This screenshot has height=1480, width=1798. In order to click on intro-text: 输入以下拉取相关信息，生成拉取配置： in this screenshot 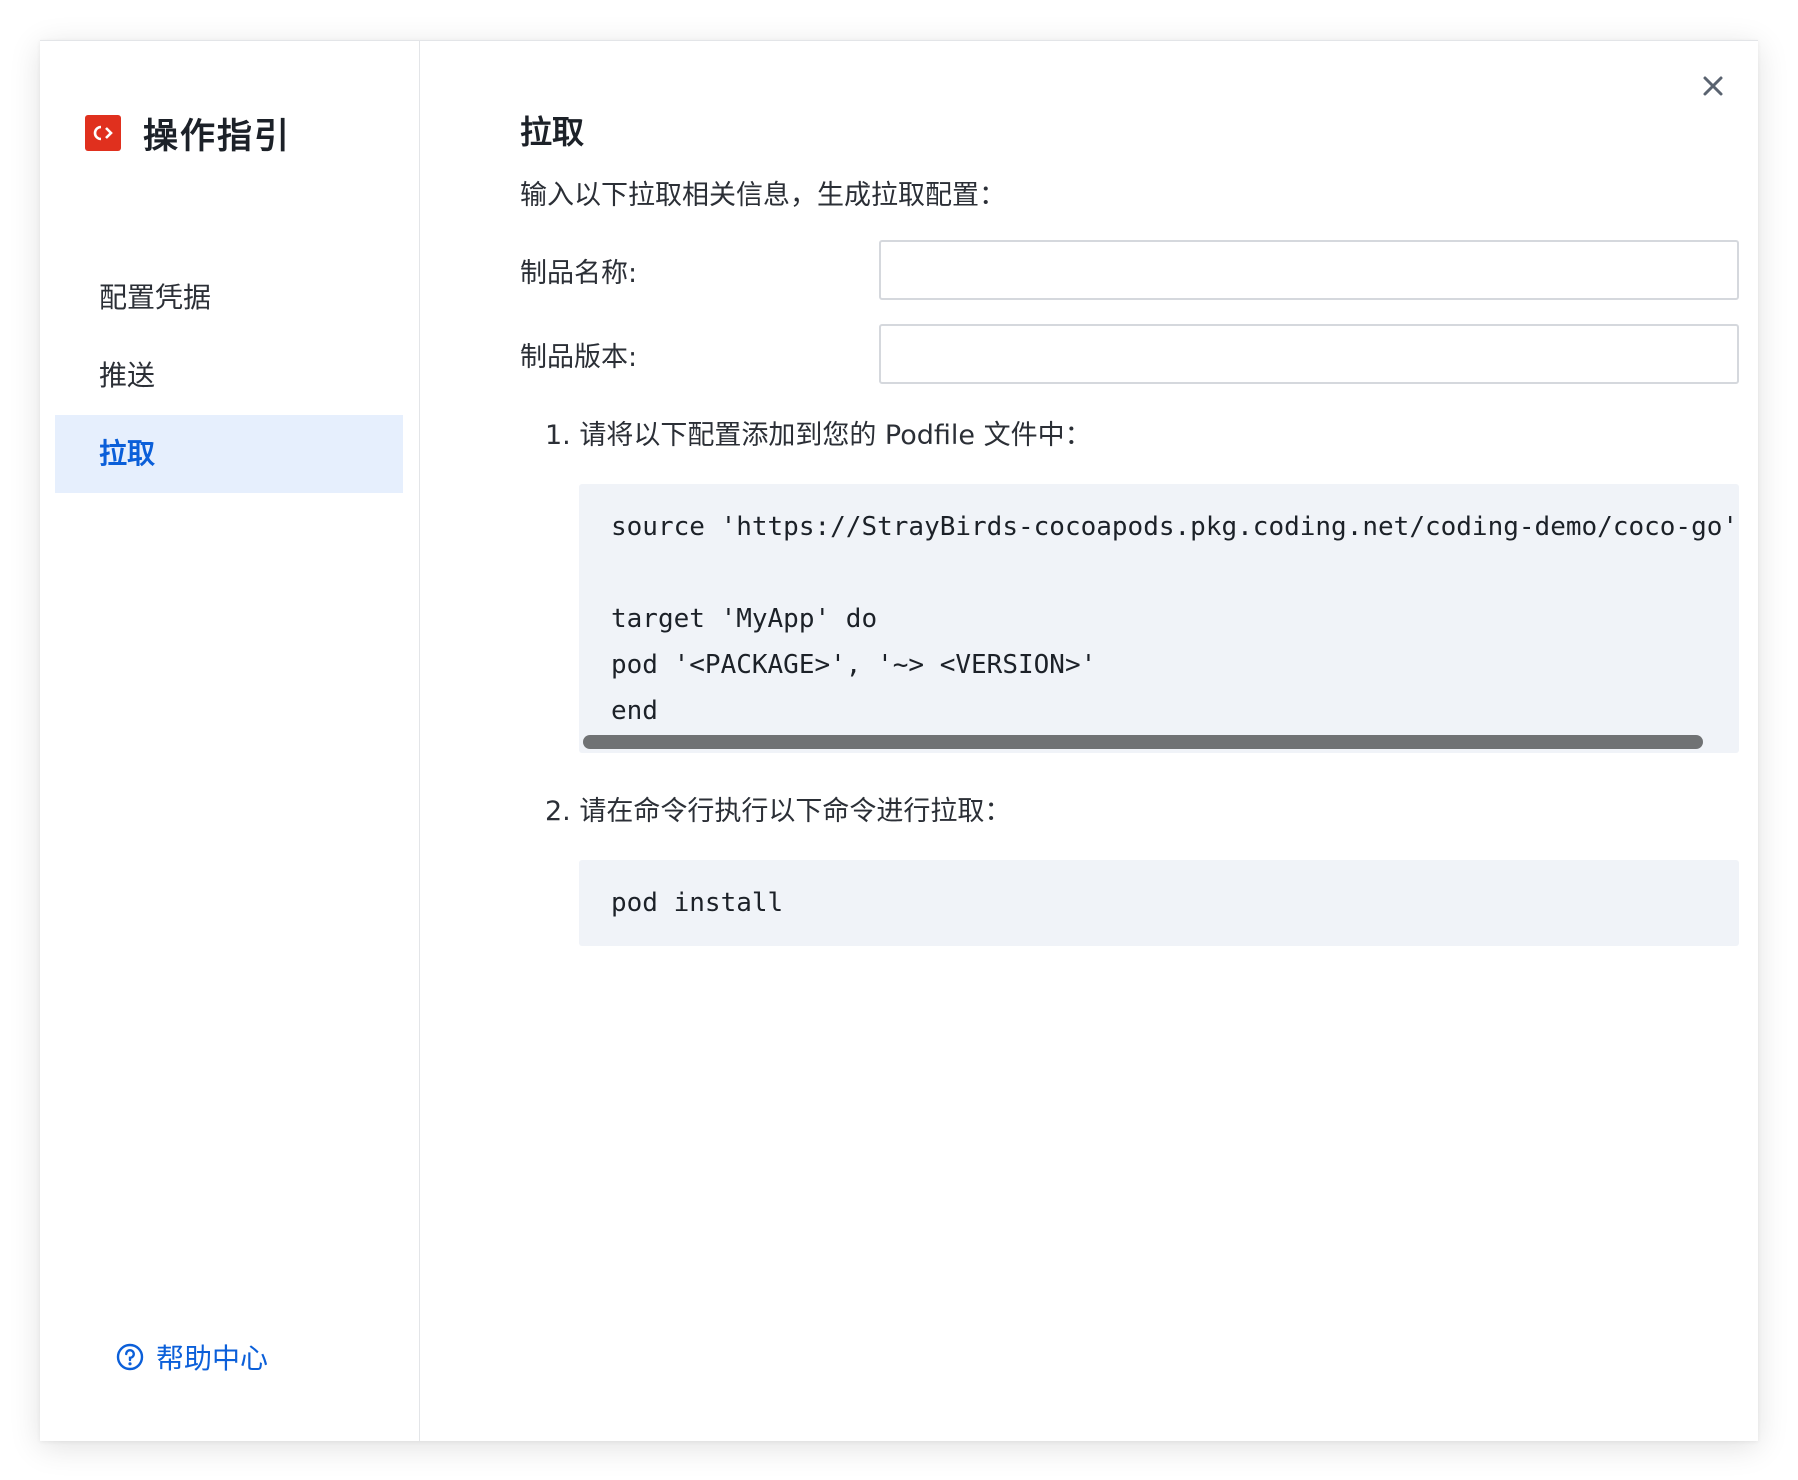, I will do `click(763, 195)`.